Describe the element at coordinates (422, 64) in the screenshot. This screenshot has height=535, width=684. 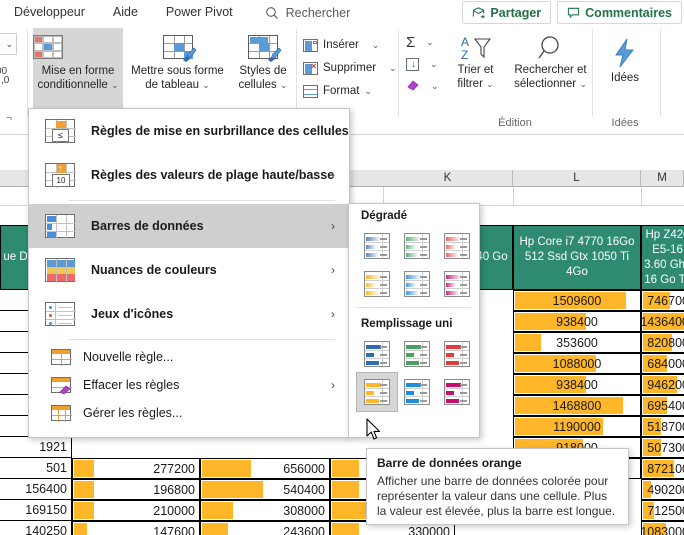
I see `fill-button: ↓ ⌄` at that location.